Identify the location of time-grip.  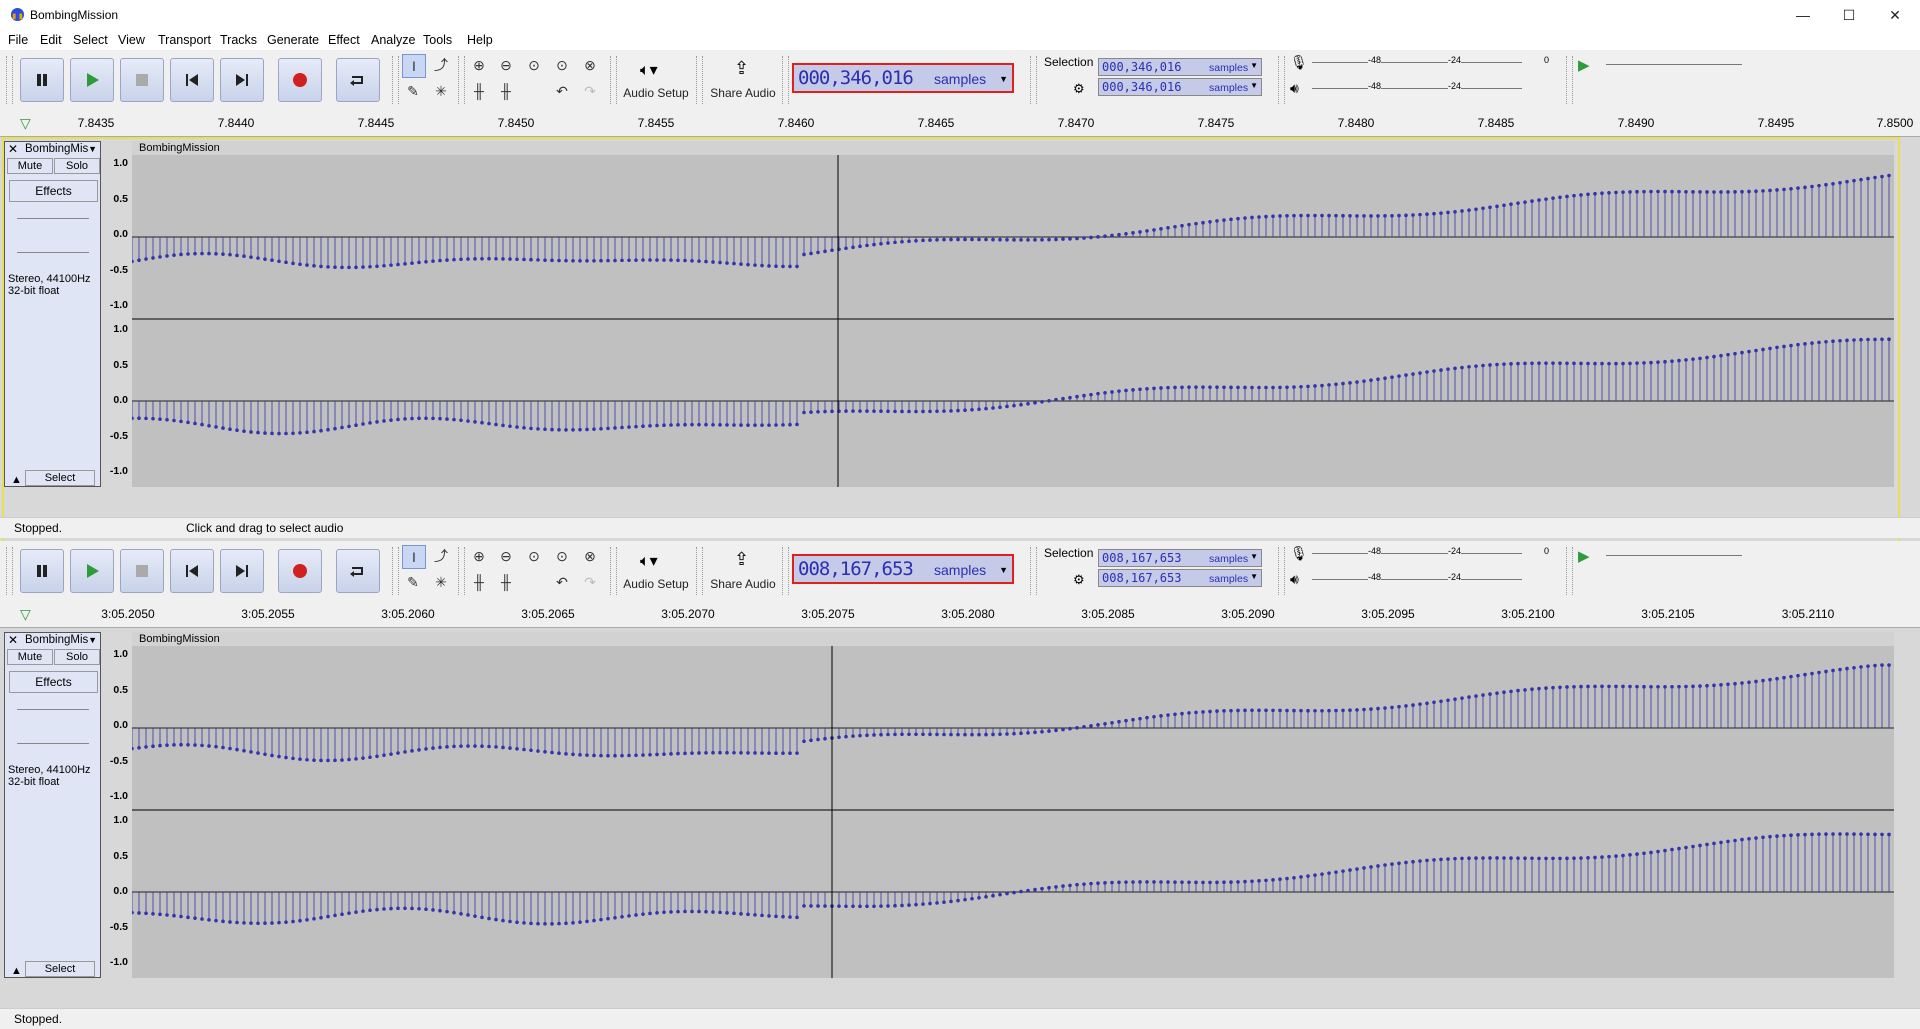
(785, 571).